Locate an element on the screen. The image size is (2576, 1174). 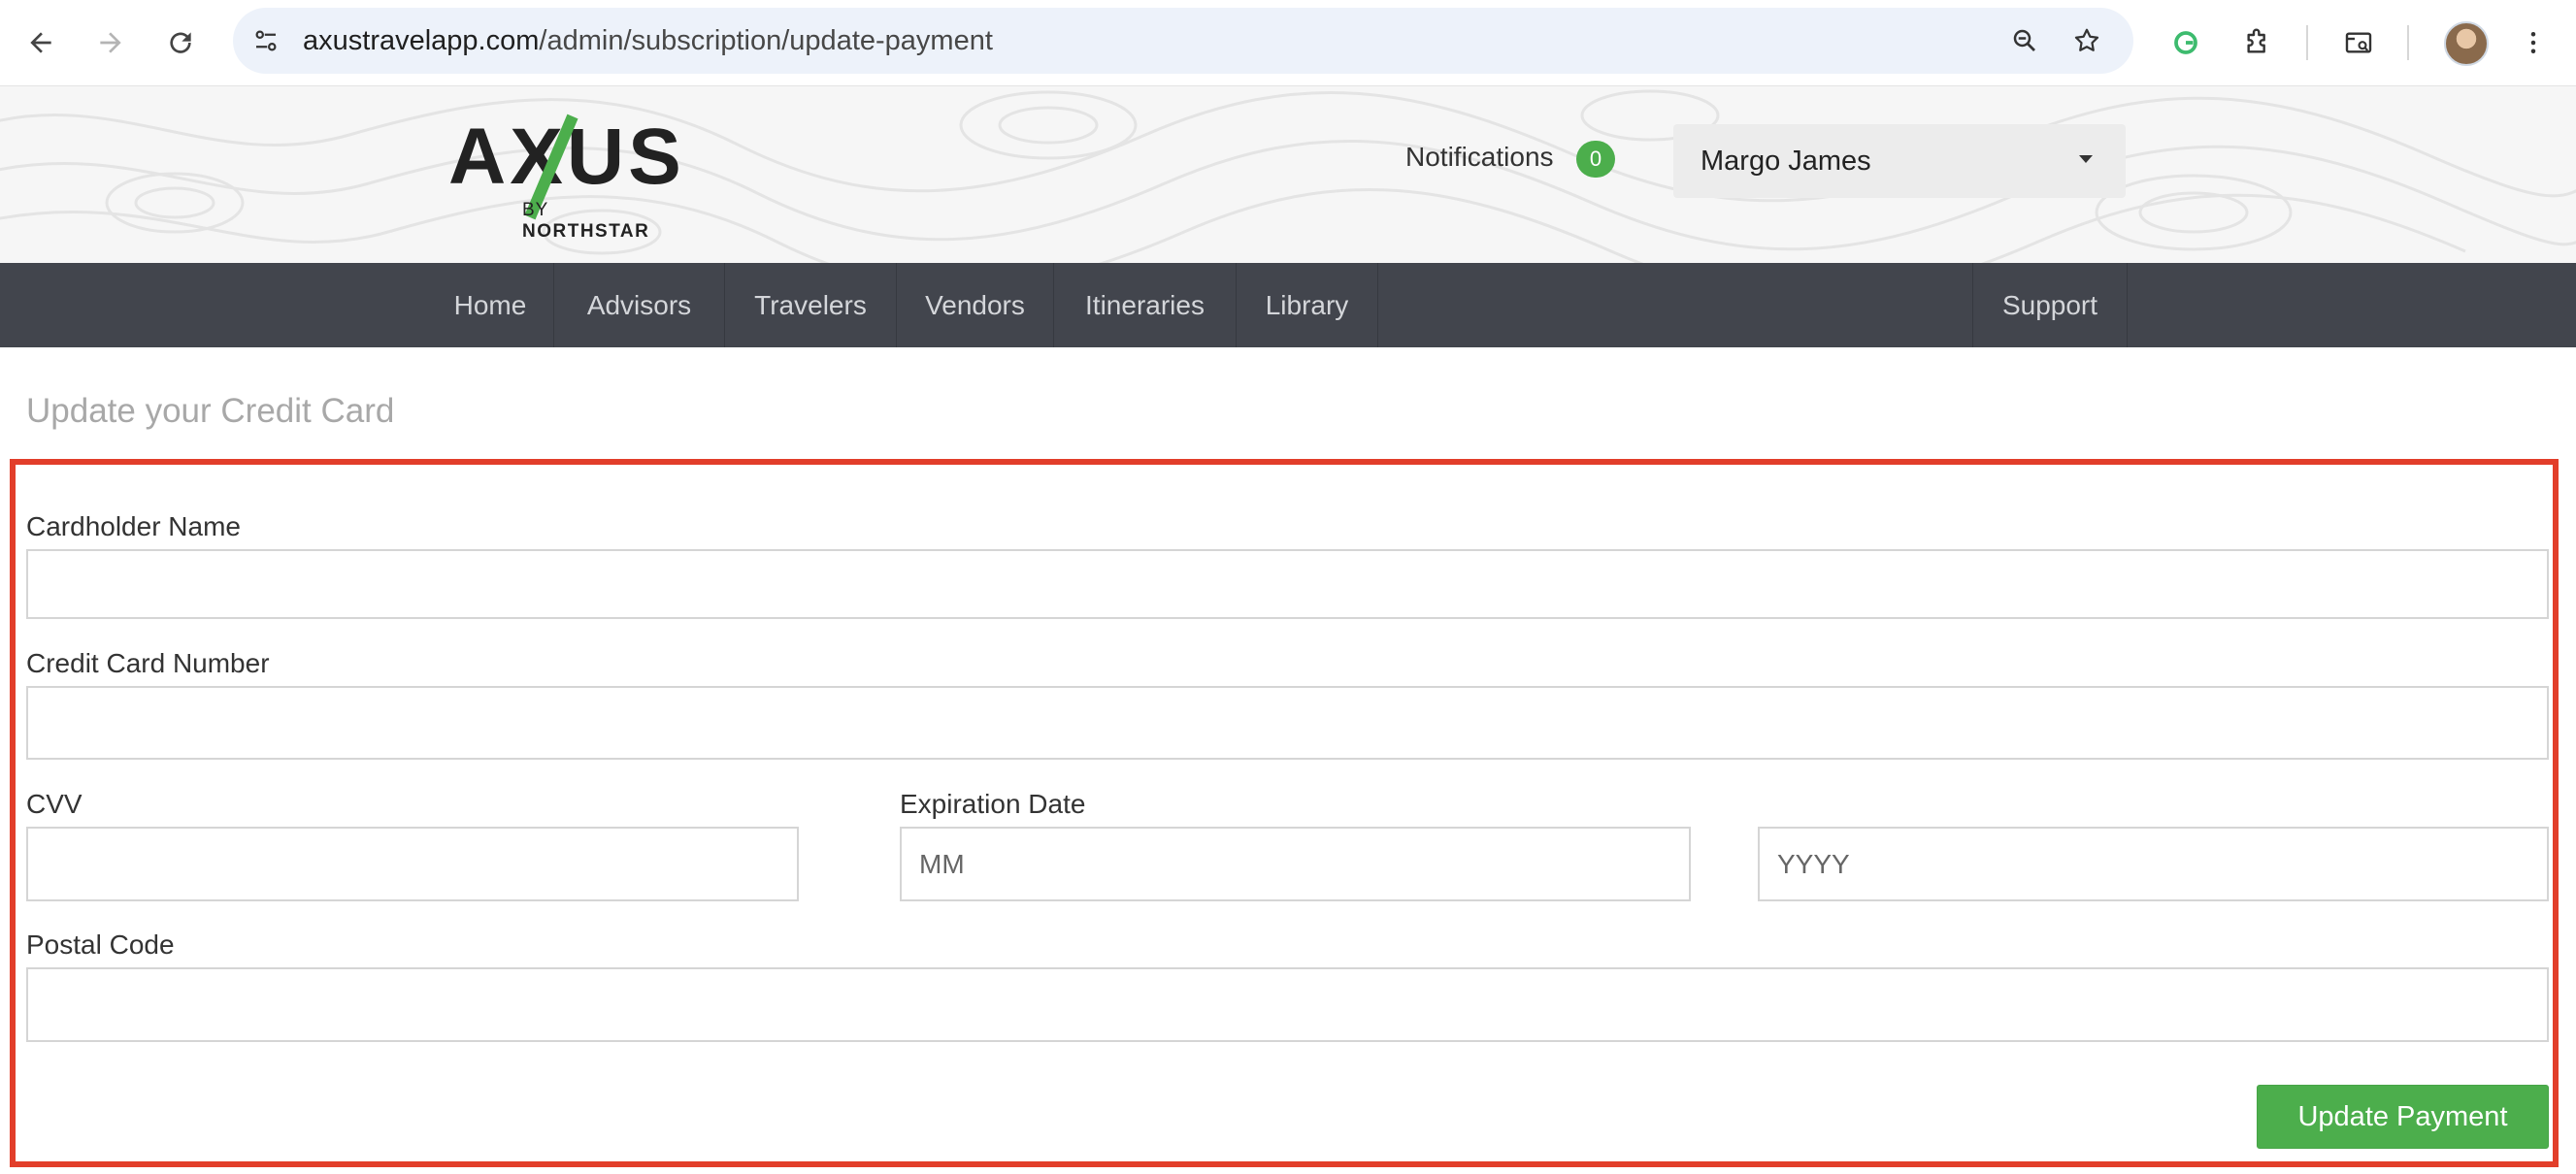
credit-card-number-input is located at coordinates (1287, 723).